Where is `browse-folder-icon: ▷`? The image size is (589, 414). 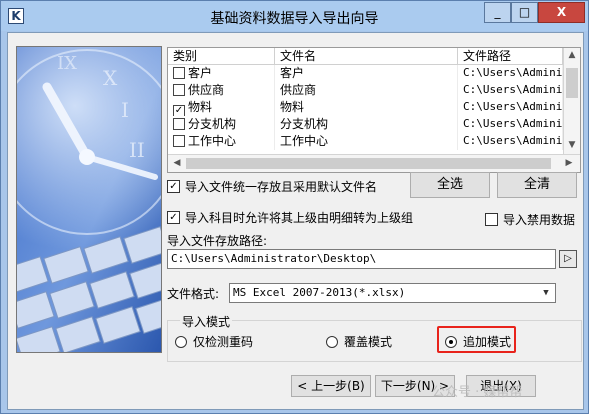 browse-folder-icon: ▷ is located at coordinates (568, 259).